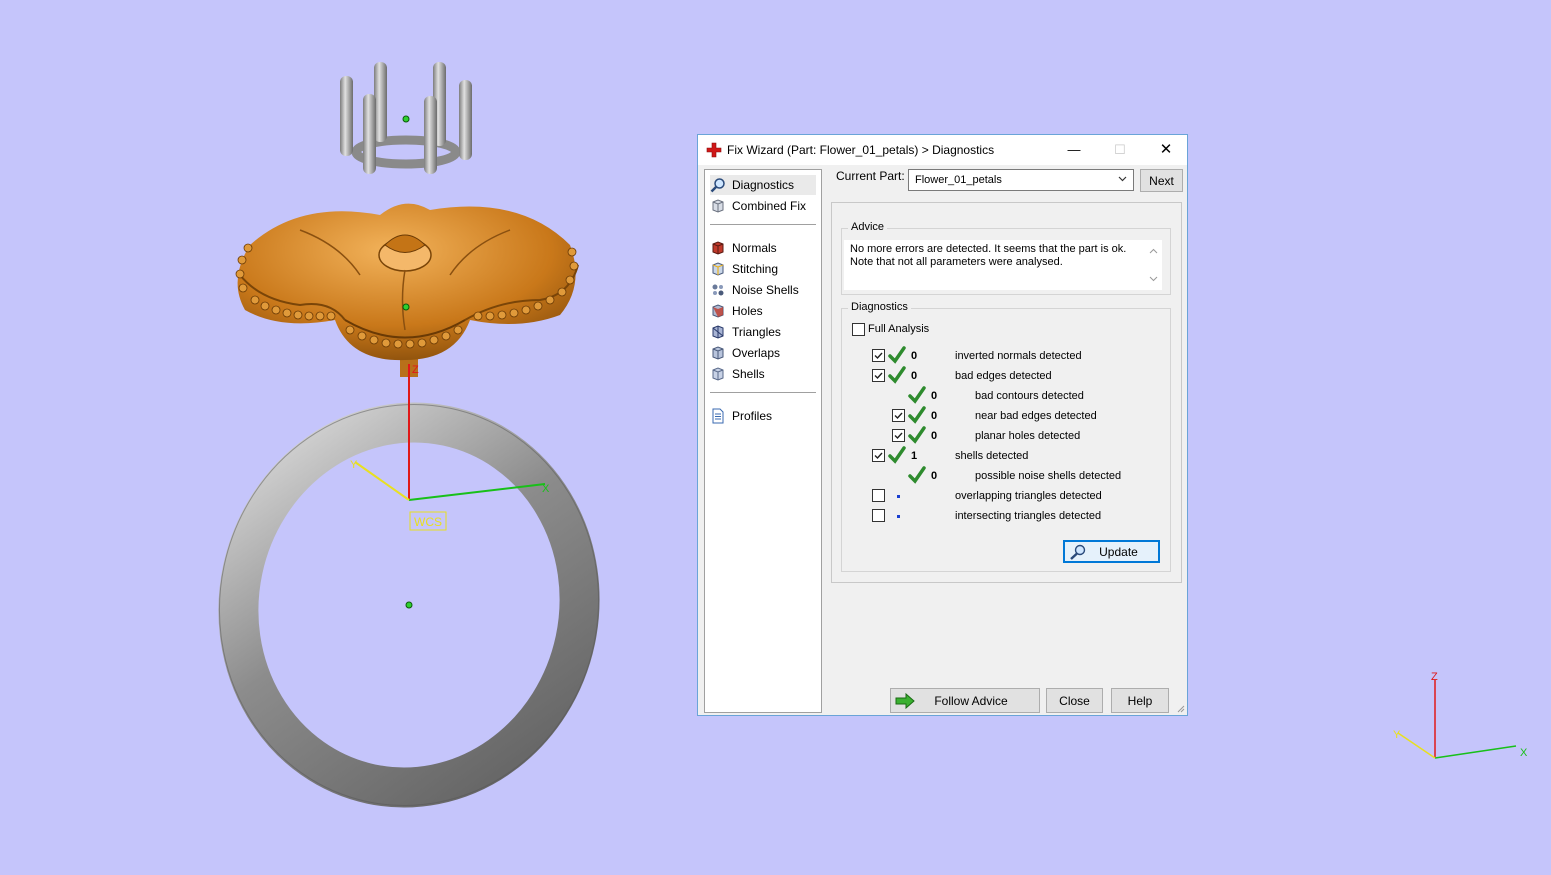  What do you see at coordinates (1028, 496) in the screenshot?
I see `diagnostic-text: overlapping triangles detected` at bounding box center [1028, 496].